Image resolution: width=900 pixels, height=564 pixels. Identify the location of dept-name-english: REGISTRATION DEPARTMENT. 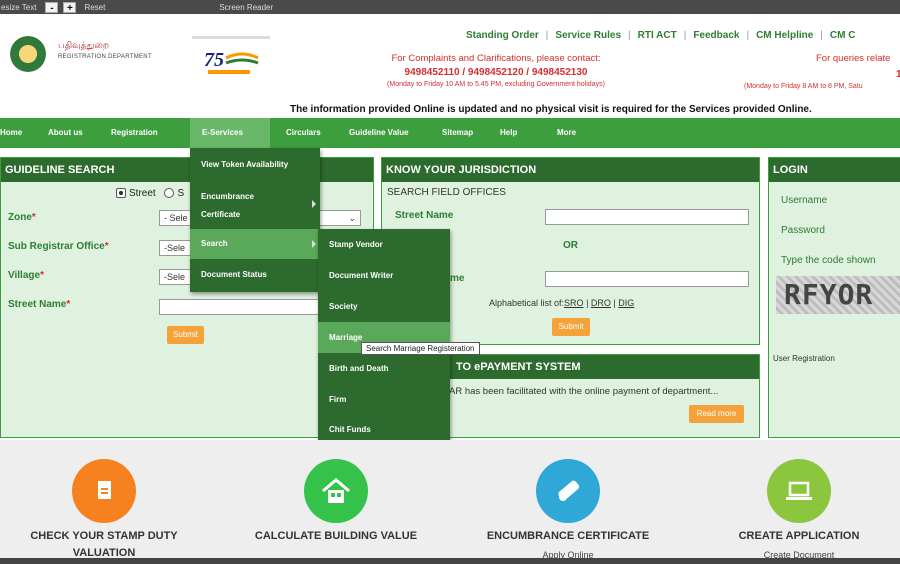
(105, 57).